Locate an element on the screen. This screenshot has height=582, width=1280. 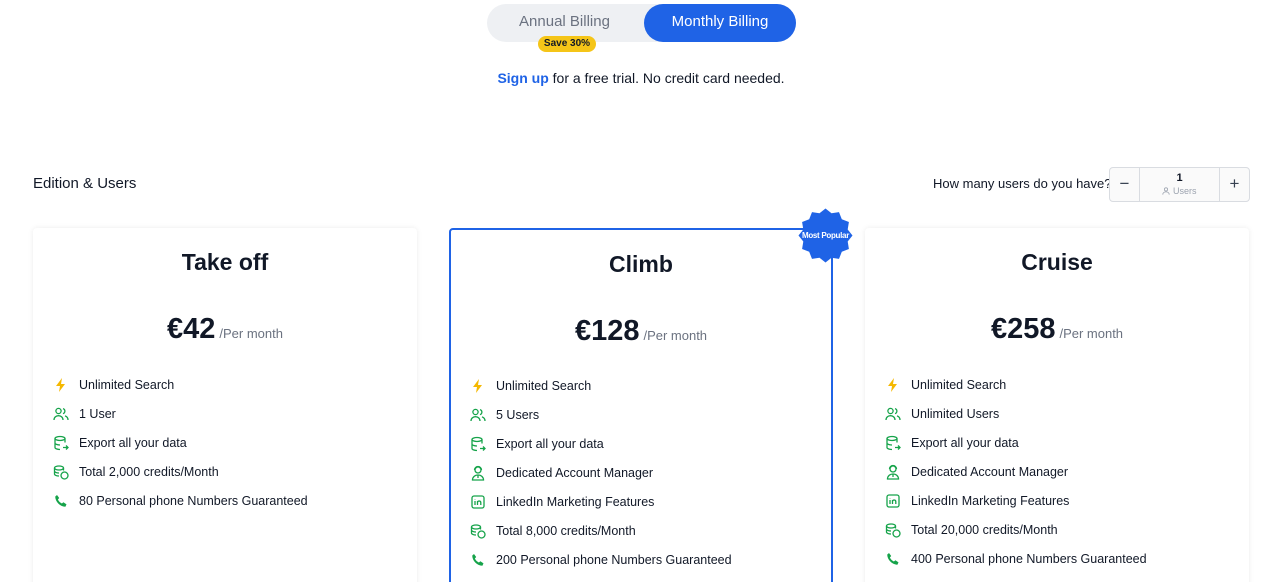
feature-text: 1 User is located at coordinates (97, 413).